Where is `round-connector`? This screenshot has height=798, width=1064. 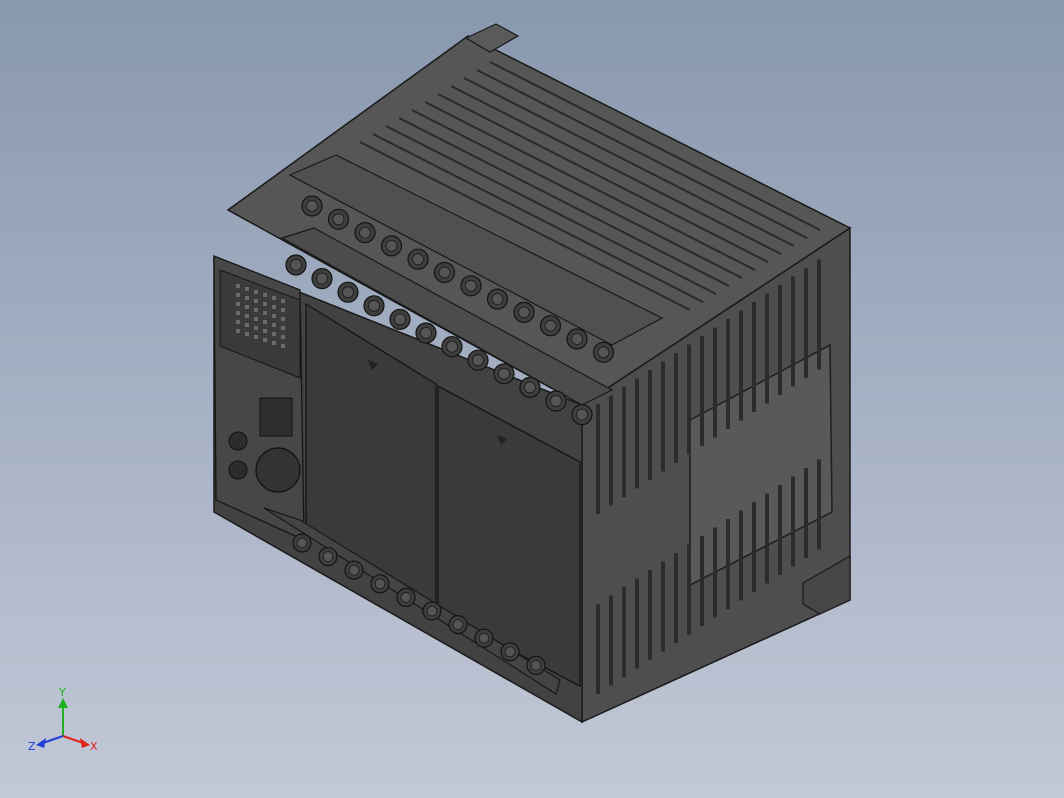 round-connector is located at coordinates (278, 470).